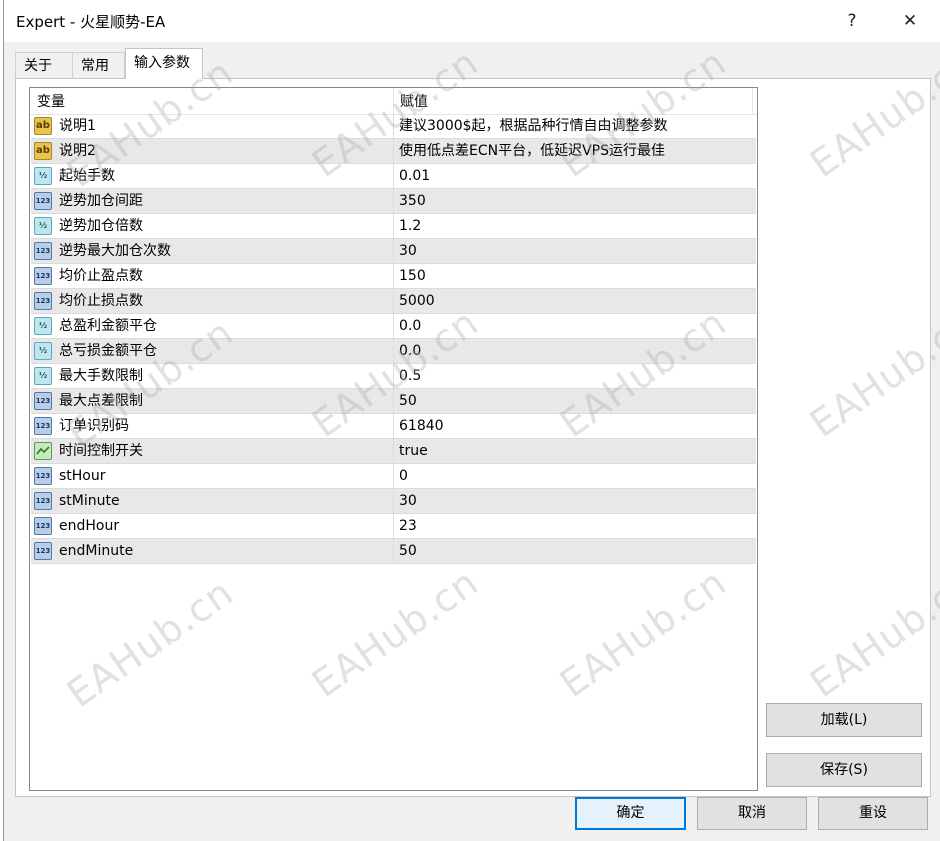 The image size is (940, 841). Describe the element at coordinates (410, 101) in the screenshot. I see `header-value: 赋值` at that location.